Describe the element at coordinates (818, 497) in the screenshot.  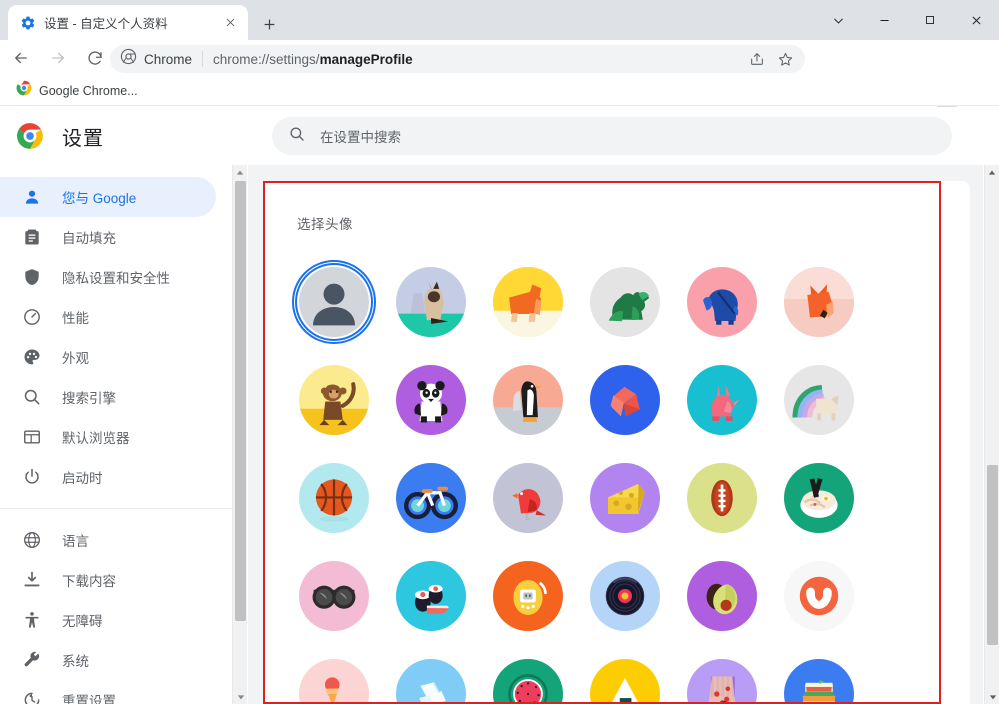
I see `avatar-option-noodle-bowl` at that location.